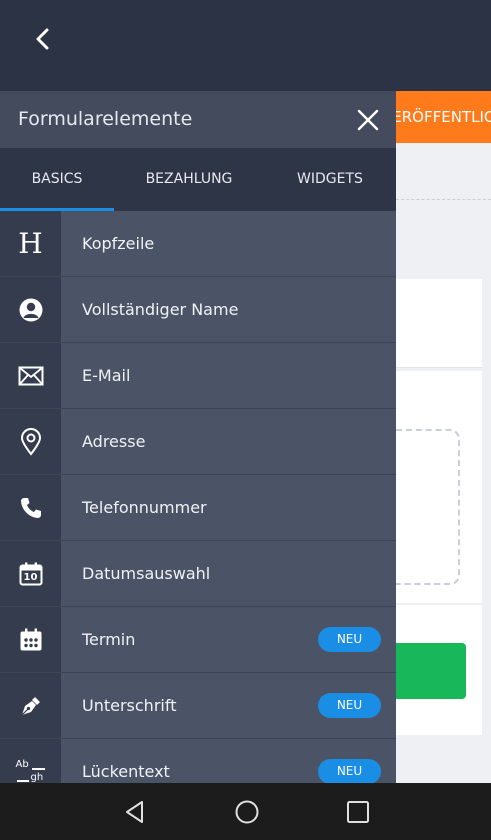 This screenshot has height=840, width=491. What do you see at coordinates (198, 640) in the screenshot?
I see `list-item-termin: Termin NEU` at bounding box center [198, 640].